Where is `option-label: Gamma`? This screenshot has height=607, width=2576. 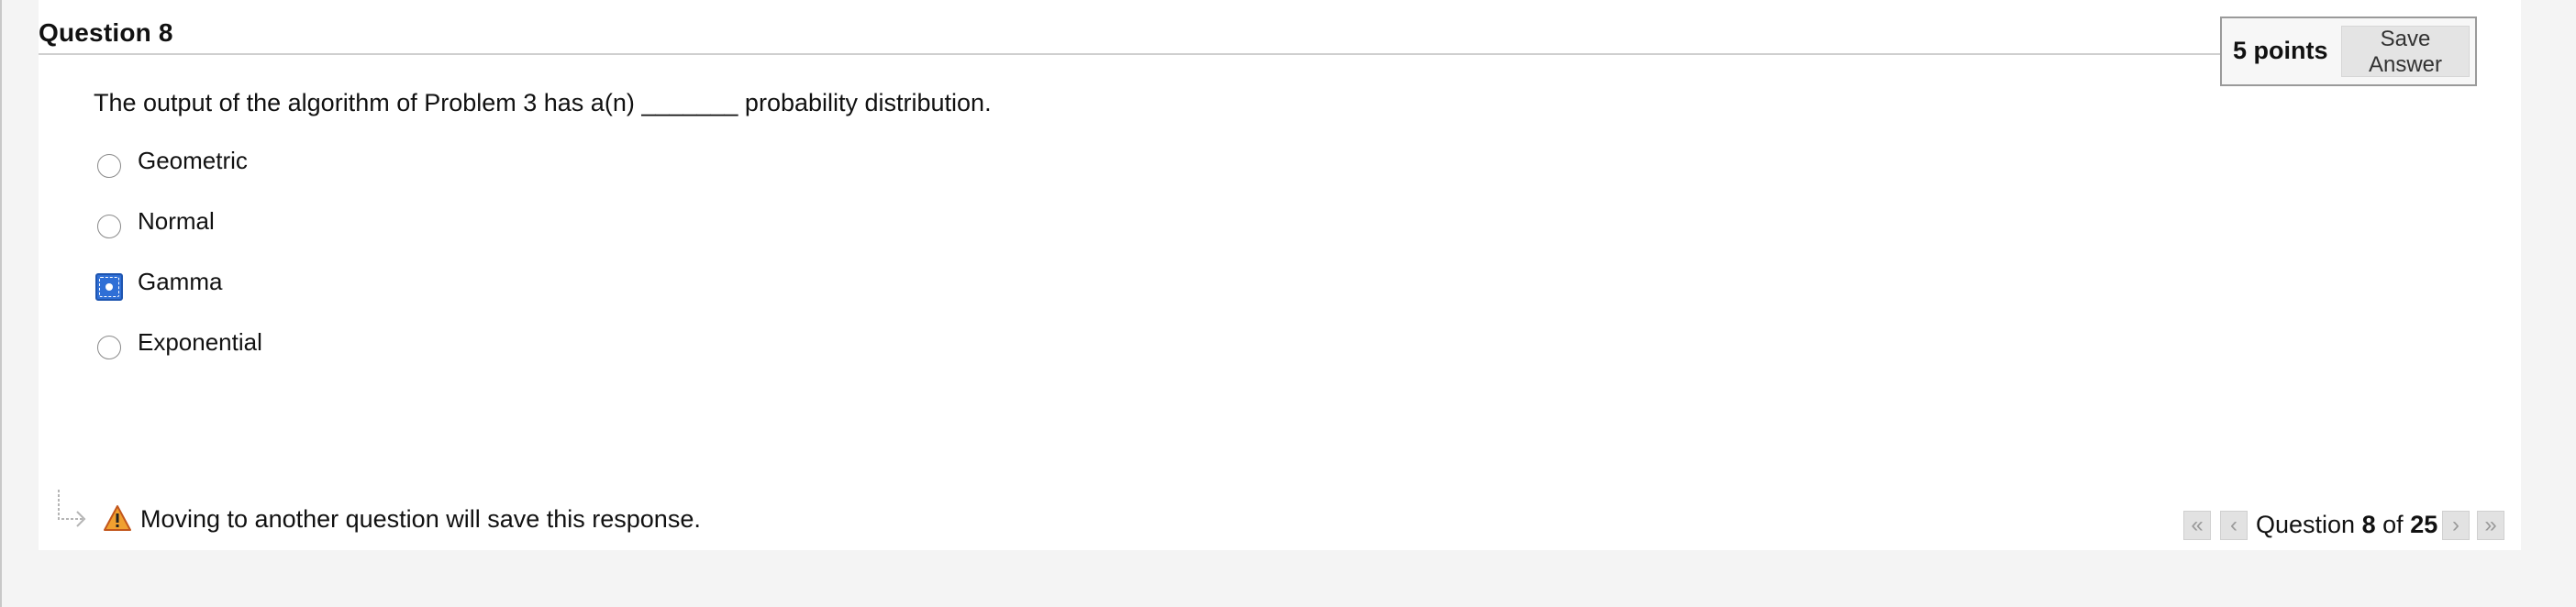
option-label: Gamma is located at coordinates (180, 282).